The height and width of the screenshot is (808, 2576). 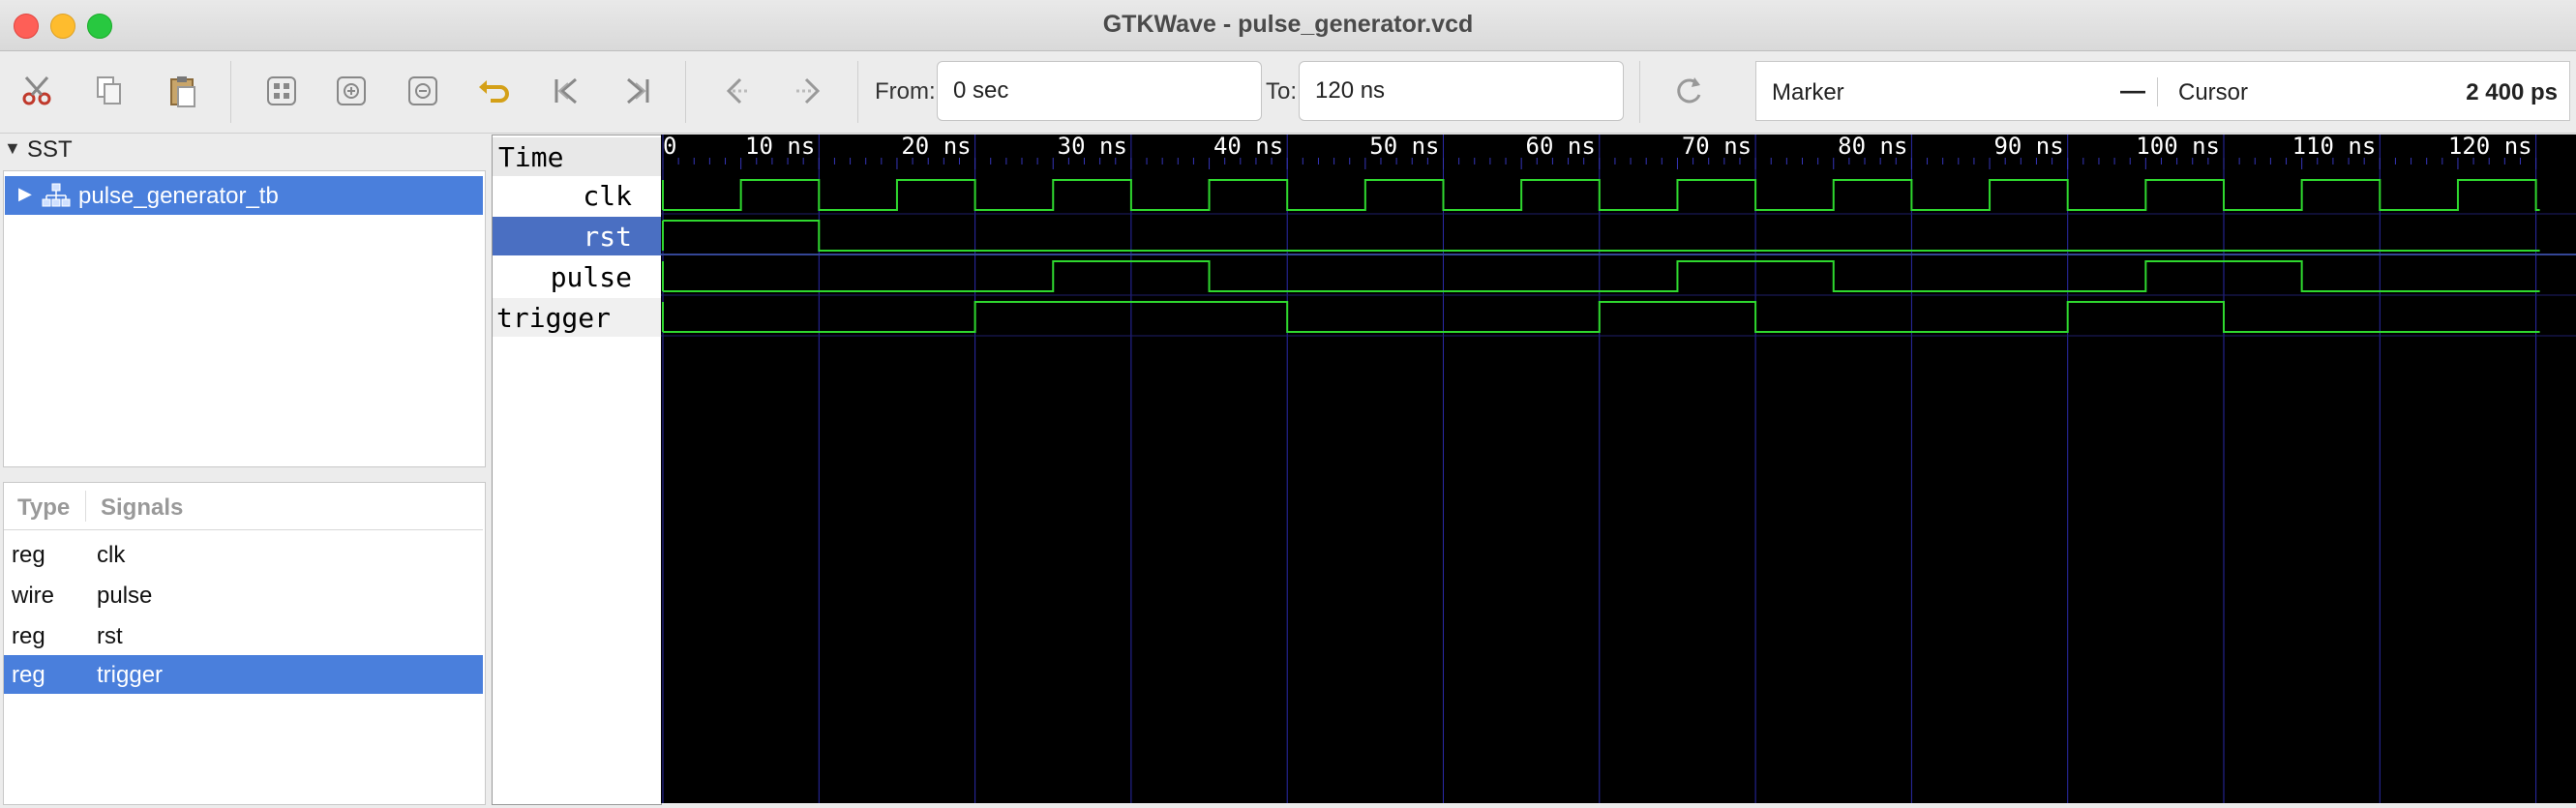 What do you see at coordinates (1461, 91) in the screenshot?
I see `to-time-input: 120 ns` at bounding box center [1461, 91].